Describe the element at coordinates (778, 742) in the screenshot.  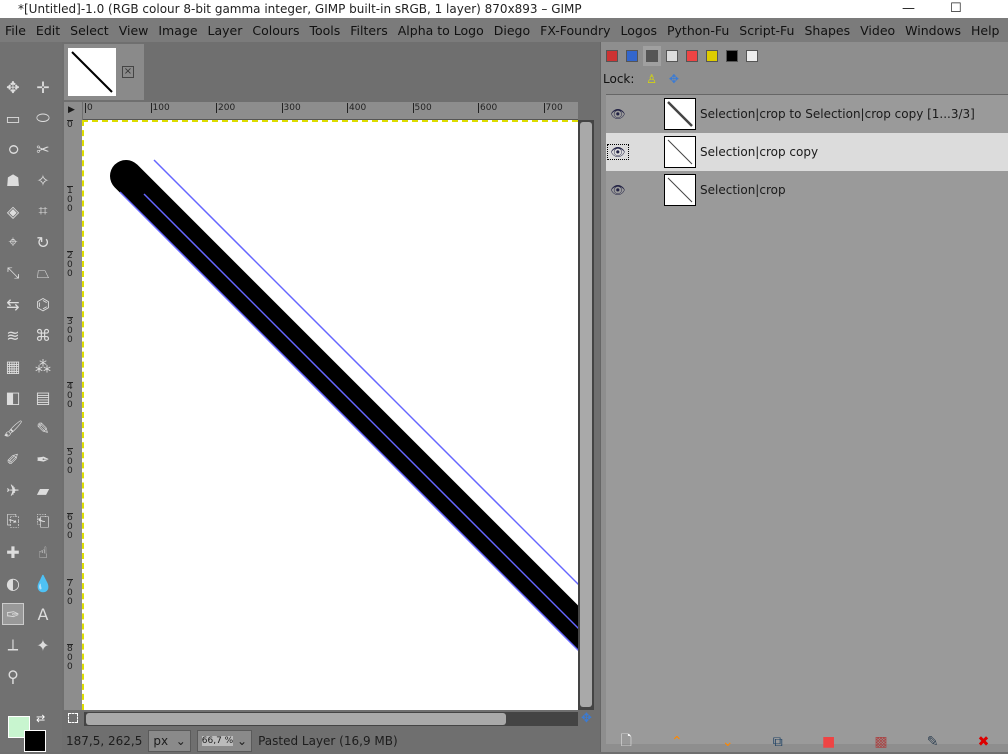
I see `duplicate-path-button: ⧉` at that location.